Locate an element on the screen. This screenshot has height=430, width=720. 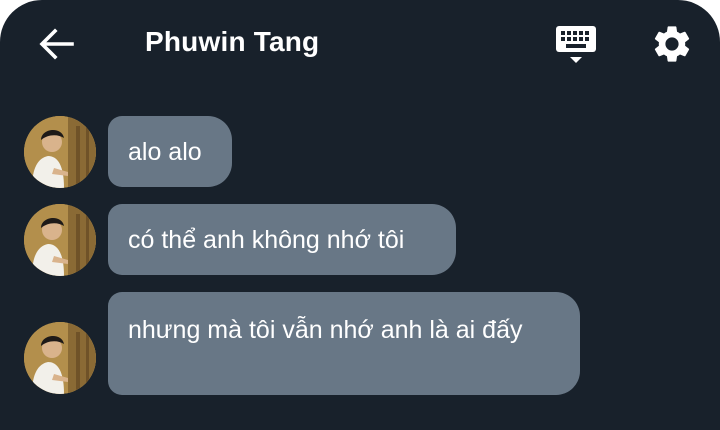
message-text: alo alo is located at coordinates (165, 151).